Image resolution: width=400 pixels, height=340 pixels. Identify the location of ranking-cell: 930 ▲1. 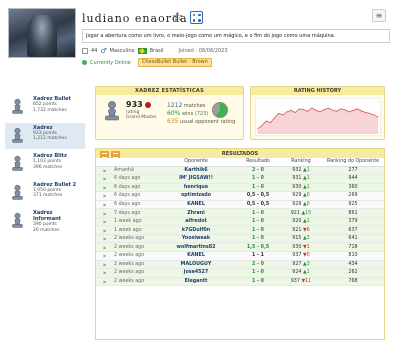
(301, 188).